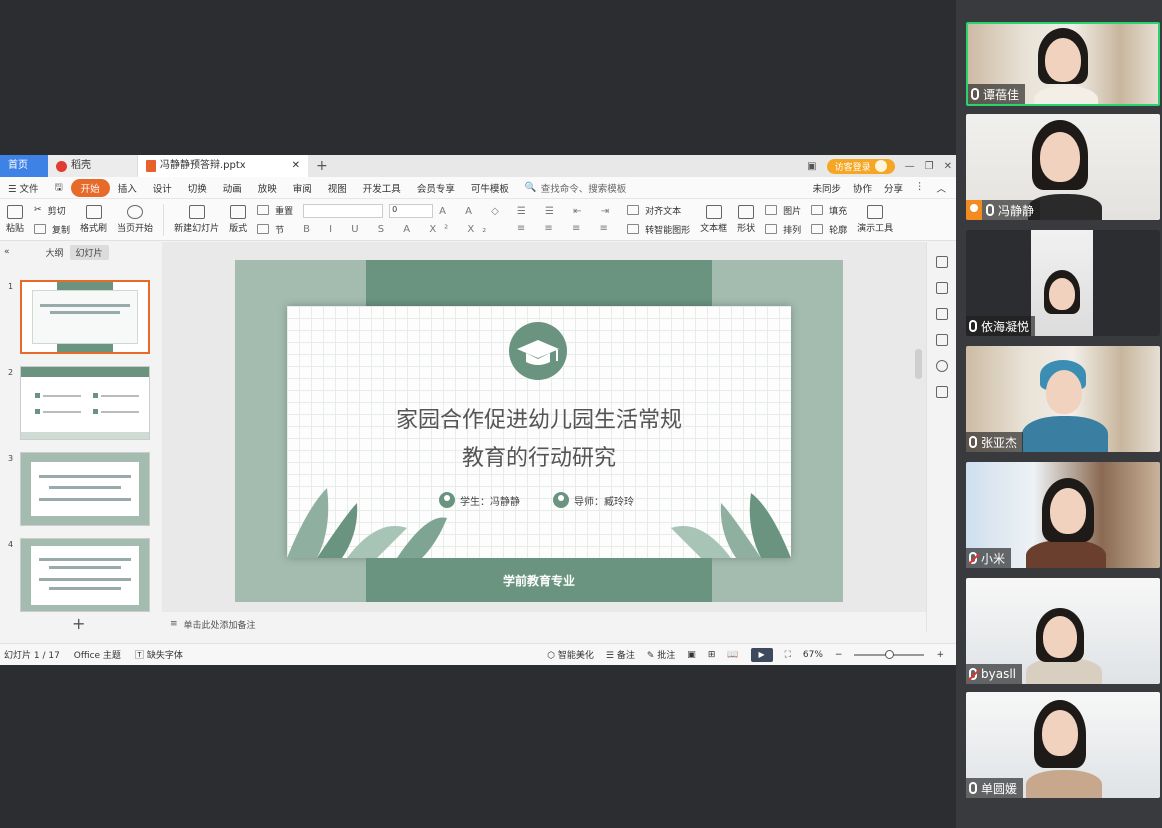 Image resolution: width=1162 pixels, height=828 pixels. Describe the element at coordinates (783, 210) in the screenshot. I see `image-button: 图片` at that location.